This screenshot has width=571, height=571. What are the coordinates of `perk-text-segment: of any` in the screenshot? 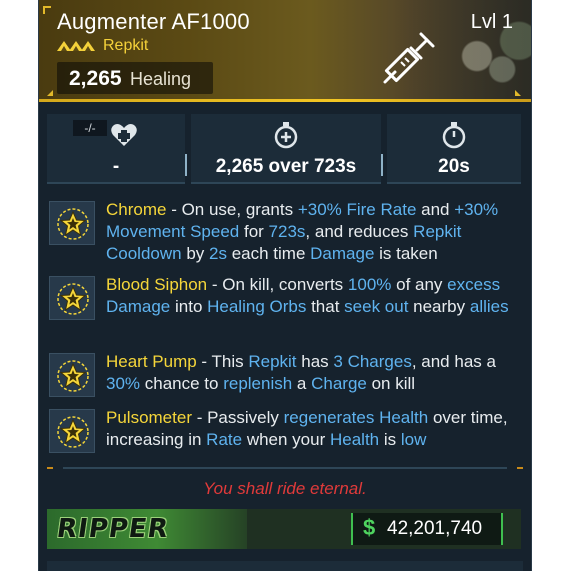 It's located at (419, 284).